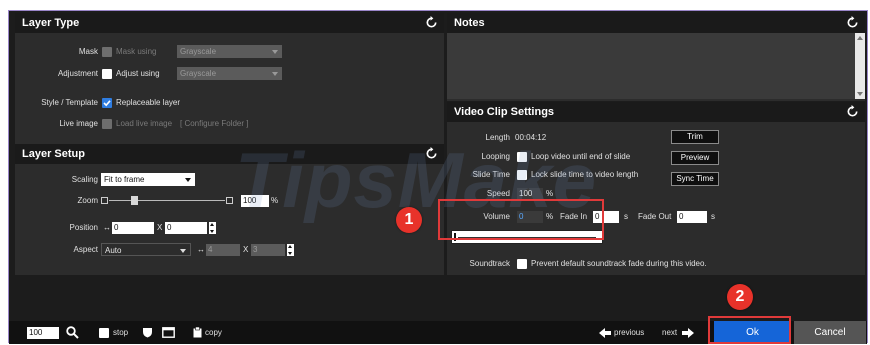  What do you see at coordinates (669, 333) in the screenshot?
I see `next-button: next` at bounding box center [669, 333].